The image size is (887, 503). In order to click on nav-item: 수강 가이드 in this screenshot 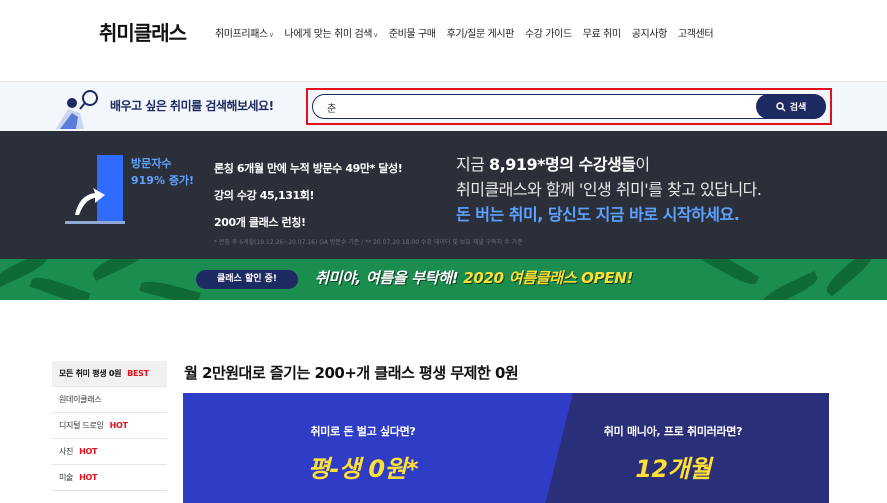, I will do `click(548, 32)`.